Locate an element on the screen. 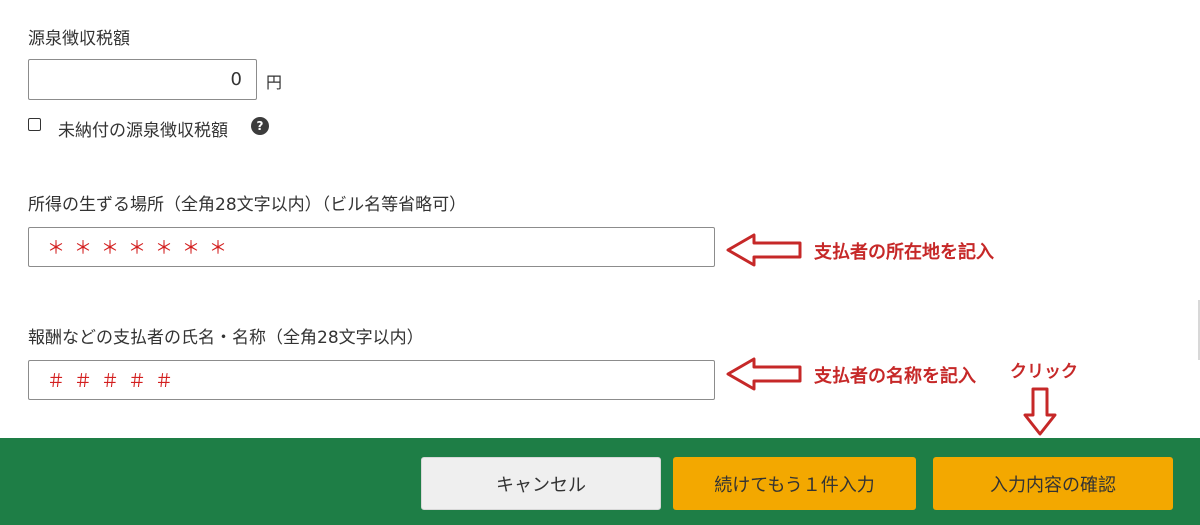 The width and height of the screenshot is (1200, 525). unpaid-withholding-label: 未納付の源泉徴収税額 is located at coordinates (143, 131).